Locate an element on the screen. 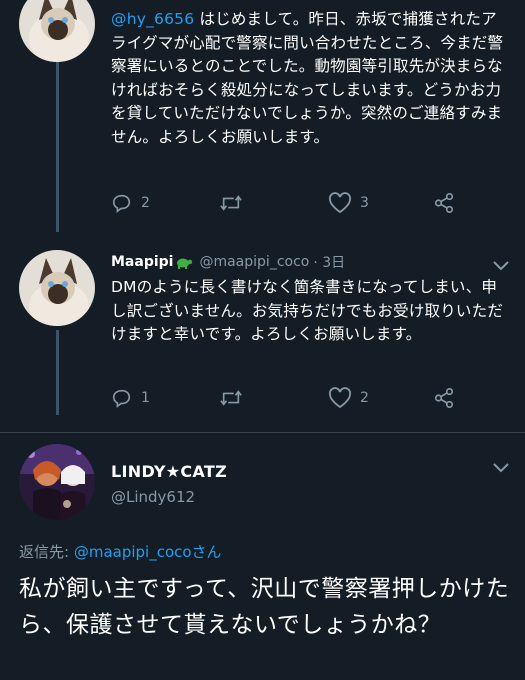 This screenshot has height=680, width=525. like-button: 3 is located at coordinates (348, 203).